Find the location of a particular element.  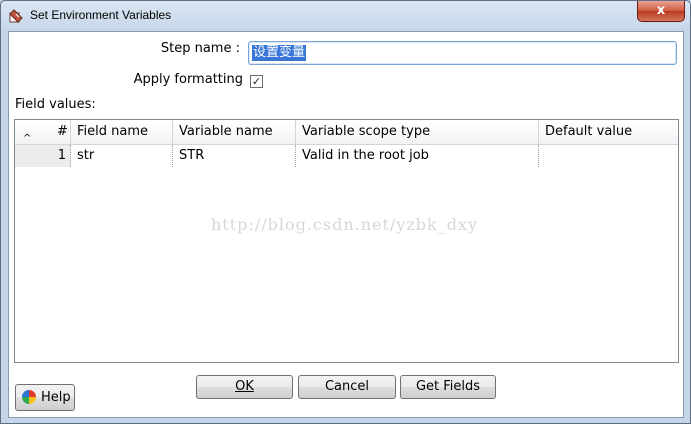

column-header-number: # is located at coordinates (61, 132).